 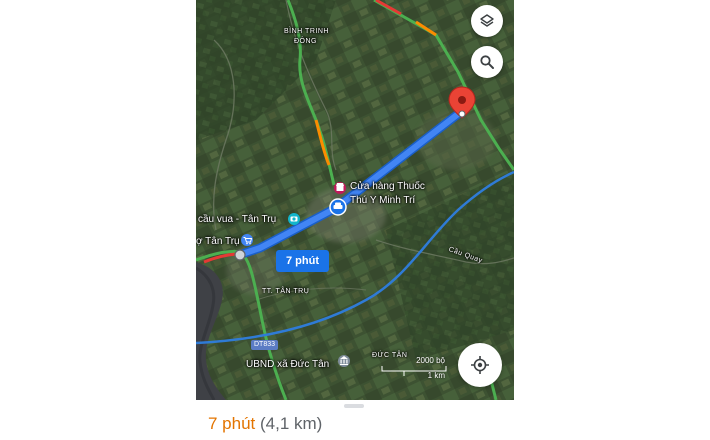 I want to click on label-dong: ĐÔNG, so click(x=305, y=41).